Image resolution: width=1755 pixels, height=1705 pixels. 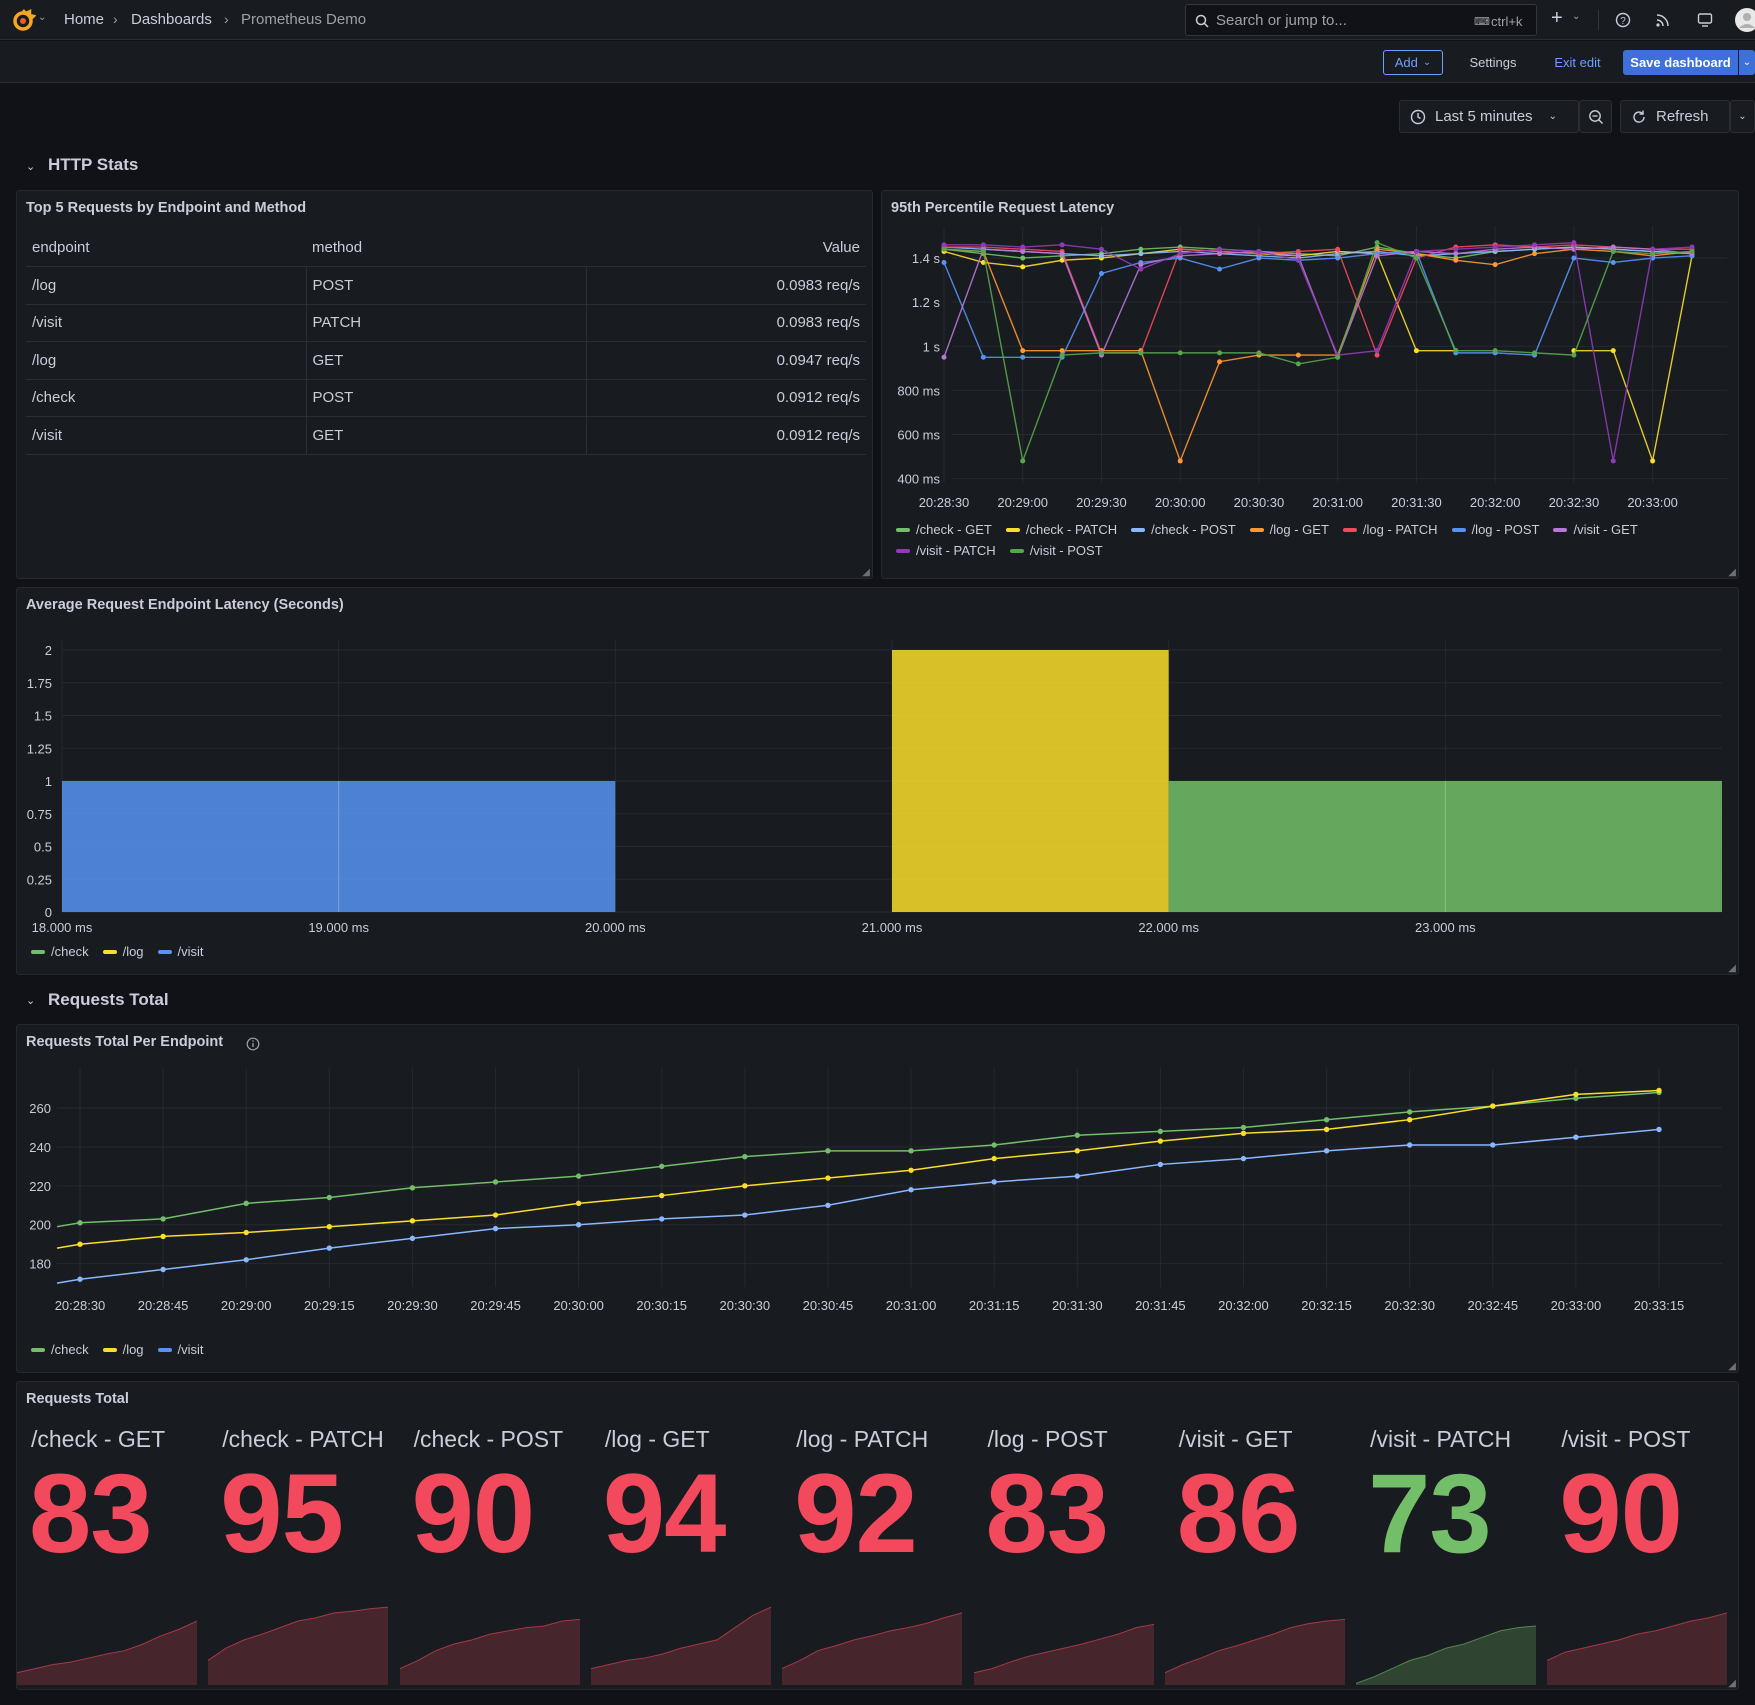 What do you see at coordinates (303, 1533) in the screenshot?
I see `stat-tile: /check - PATCH 95` at bounding box center [303, 1533].